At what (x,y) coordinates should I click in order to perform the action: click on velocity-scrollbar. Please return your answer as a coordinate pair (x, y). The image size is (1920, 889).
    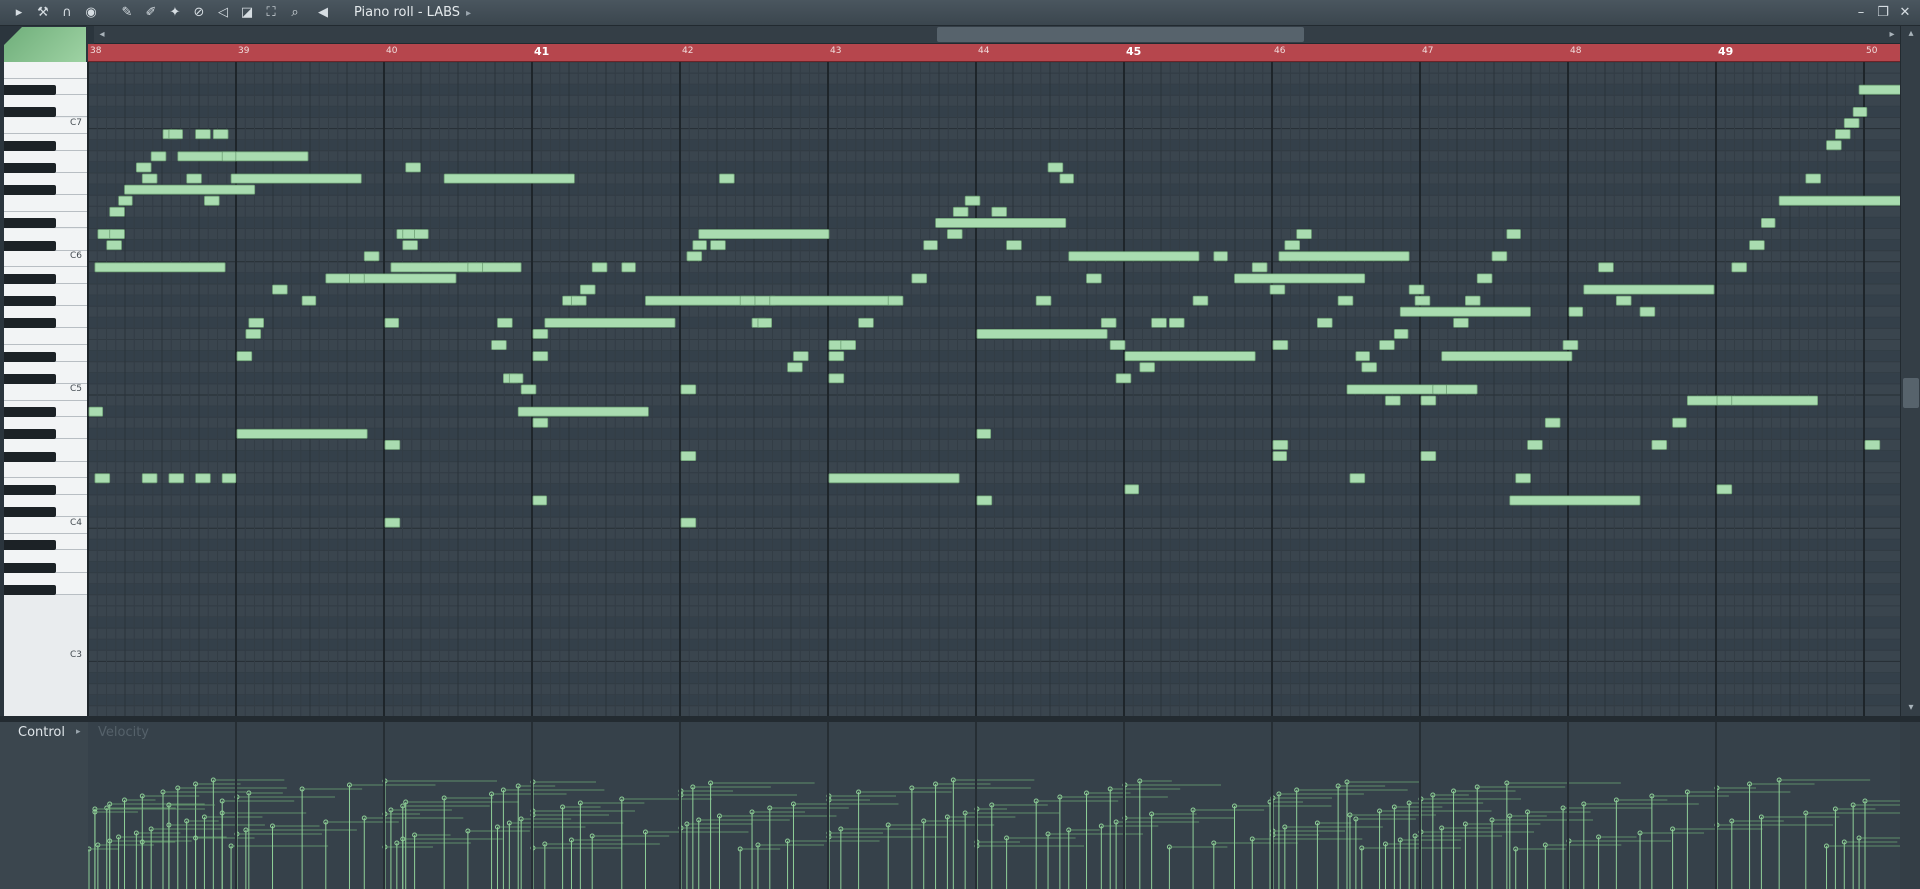
    Looking at the image, I should click on (1910, 805).